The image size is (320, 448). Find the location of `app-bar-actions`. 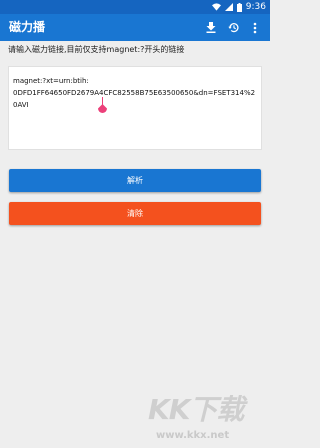

app-bar-actions is located at coordinates (233, 27).